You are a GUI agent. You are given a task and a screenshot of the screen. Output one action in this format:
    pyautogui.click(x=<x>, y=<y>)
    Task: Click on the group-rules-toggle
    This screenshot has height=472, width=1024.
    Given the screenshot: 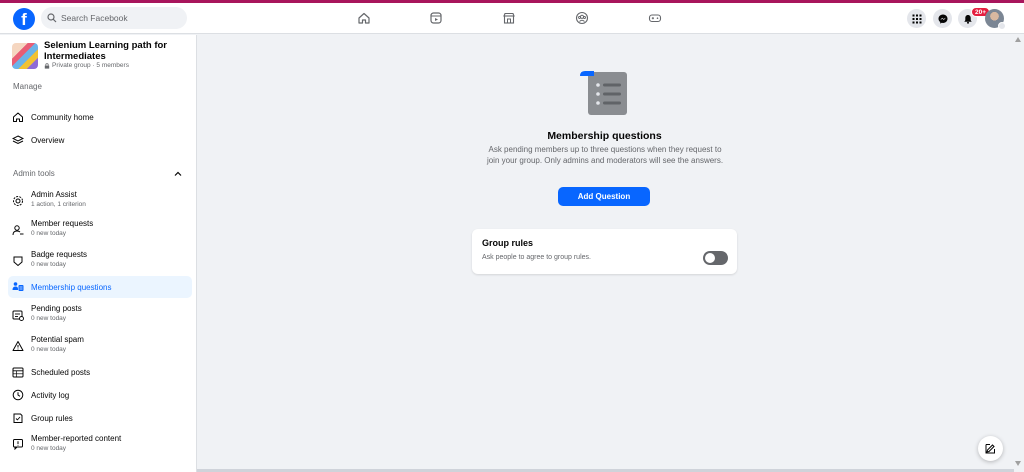 What is the action you would take?
    pyautogui.click(x=715, y=258)
    